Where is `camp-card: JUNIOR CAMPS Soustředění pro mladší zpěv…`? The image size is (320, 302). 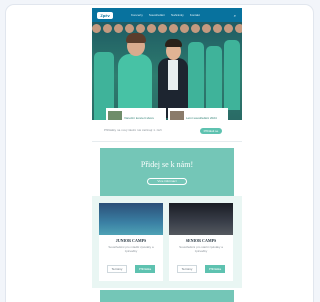 camp-card: JUNIOR CAMPS Soustředění pro mladší zpěv… is located at coordinates (131, 242).